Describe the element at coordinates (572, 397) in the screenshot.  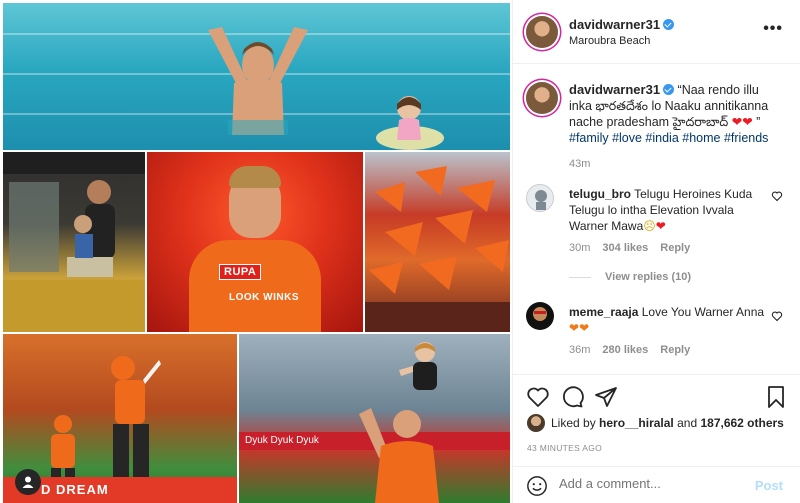
I see `comment-icon` at that location.